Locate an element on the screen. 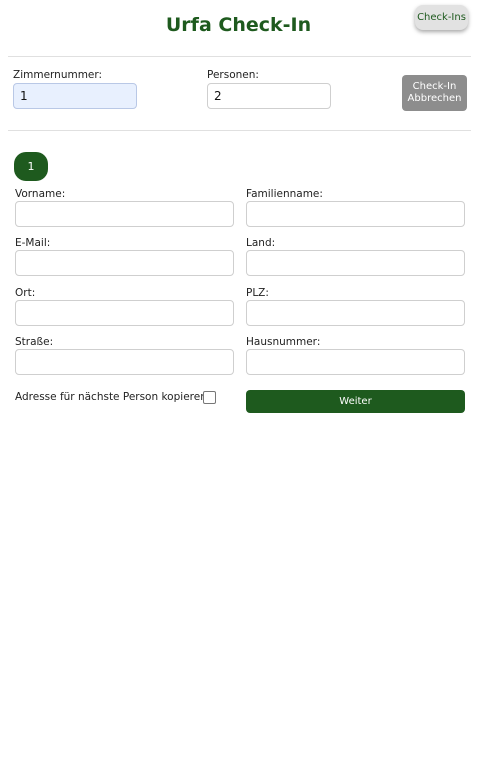 The width and height of the screenshot is (477, 767). first-name-label: Vorname: is located at coordinates (40, 194).